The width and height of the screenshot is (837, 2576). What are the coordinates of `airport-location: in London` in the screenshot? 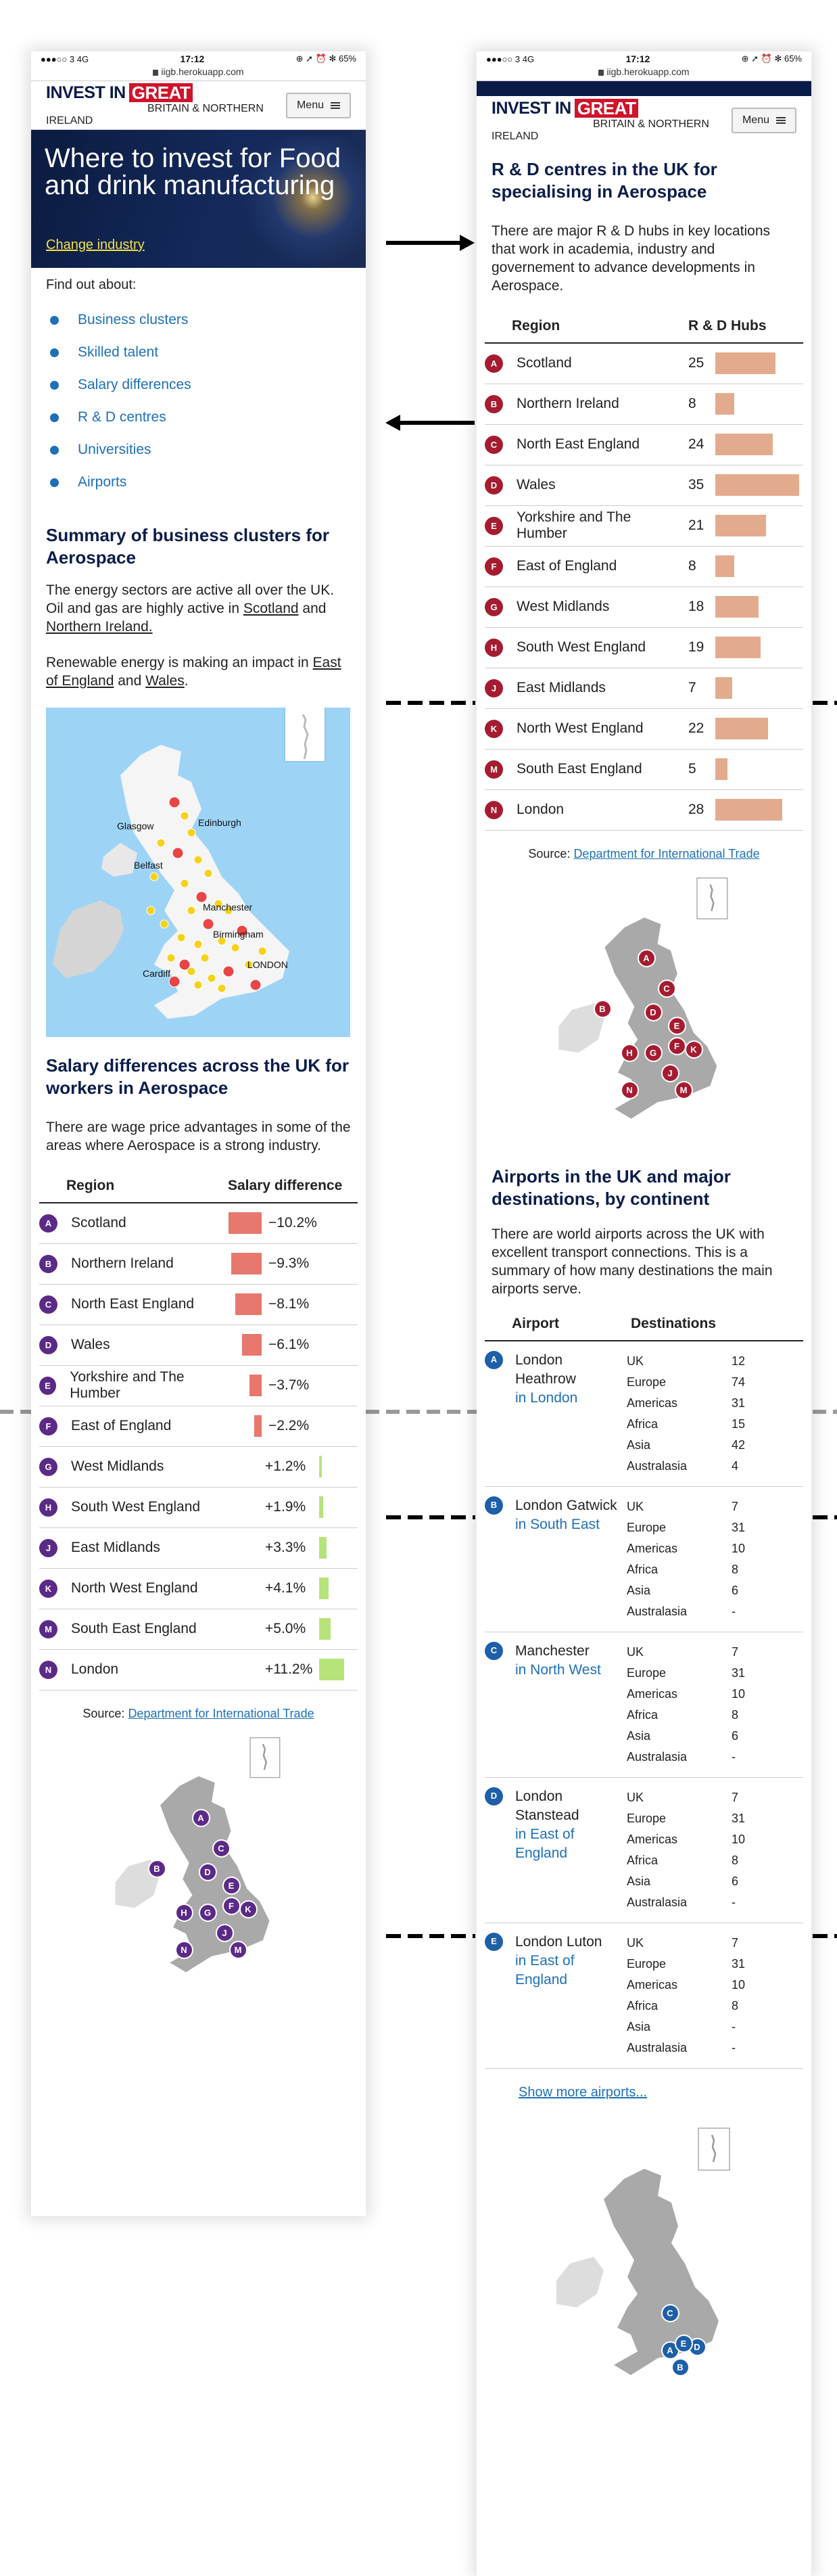 It's located at (571, 1398).